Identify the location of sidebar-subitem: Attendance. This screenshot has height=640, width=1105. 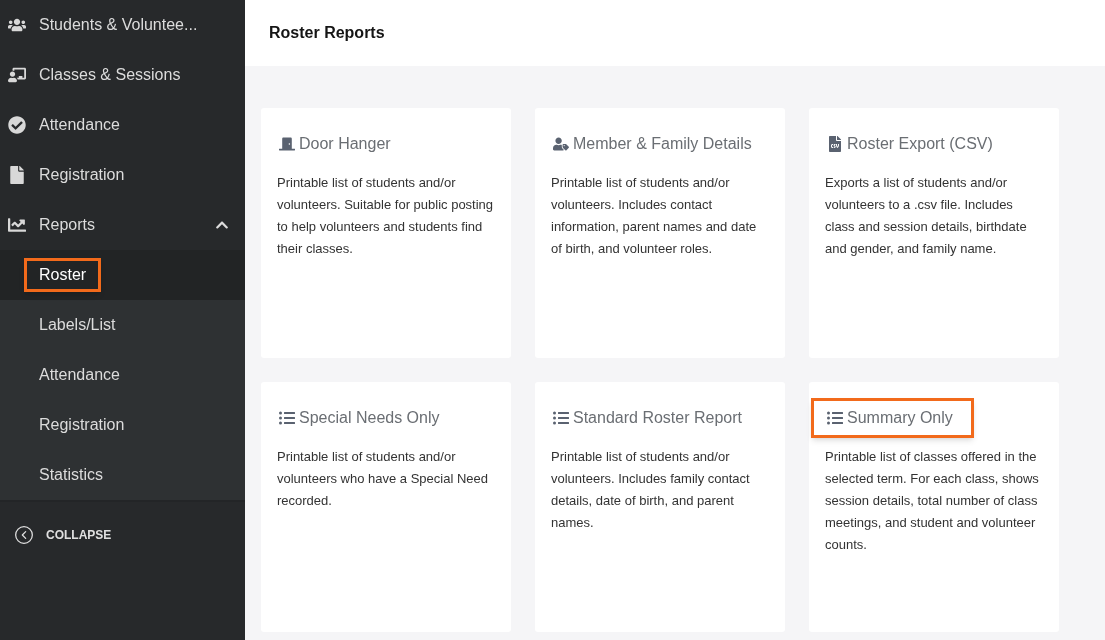
(79, 375).